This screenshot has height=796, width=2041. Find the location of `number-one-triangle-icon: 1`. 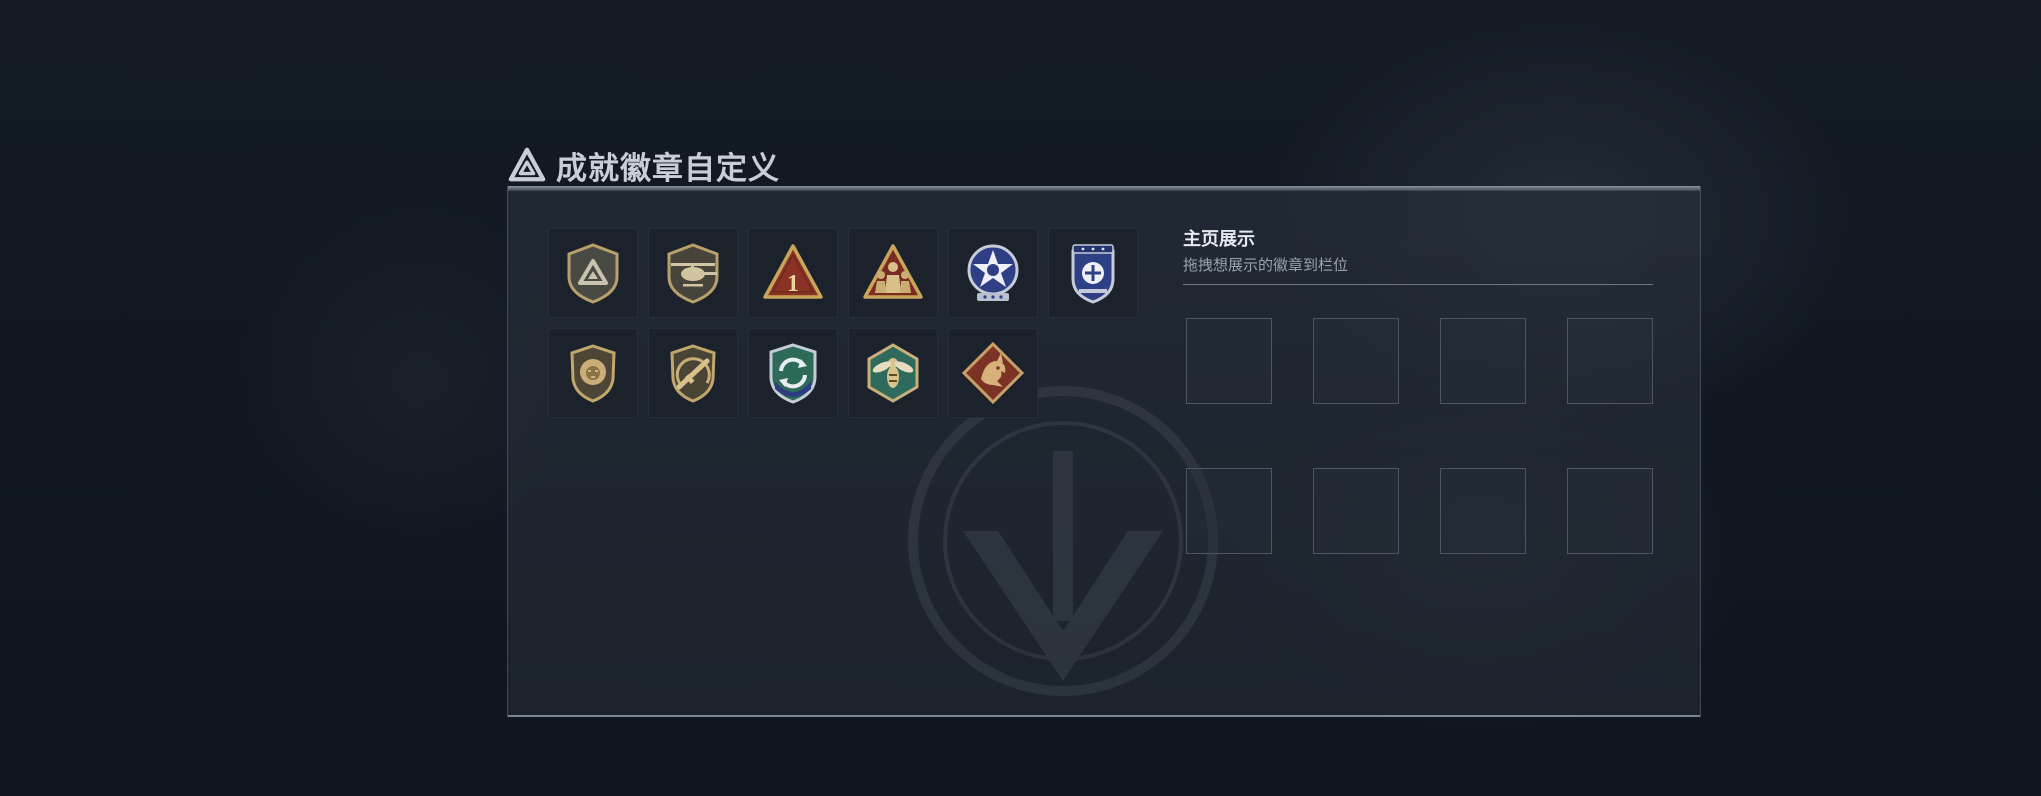

number-one-triangle-icon: 1 is located at coordinates (793, 271).